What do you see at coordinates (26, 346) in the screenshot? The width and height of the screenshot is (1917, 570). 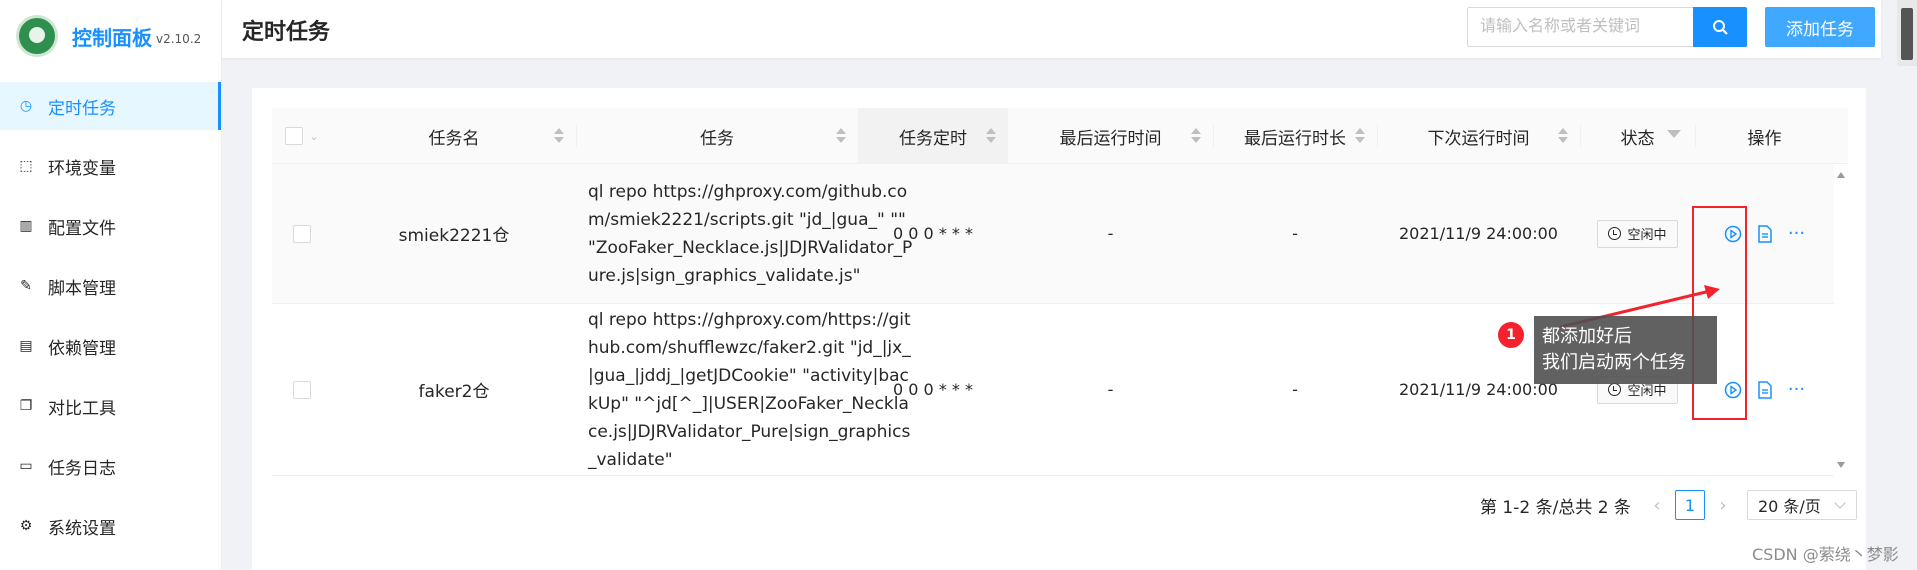 I see `list-box-icon: ▤` at bounding box center [26, 346].